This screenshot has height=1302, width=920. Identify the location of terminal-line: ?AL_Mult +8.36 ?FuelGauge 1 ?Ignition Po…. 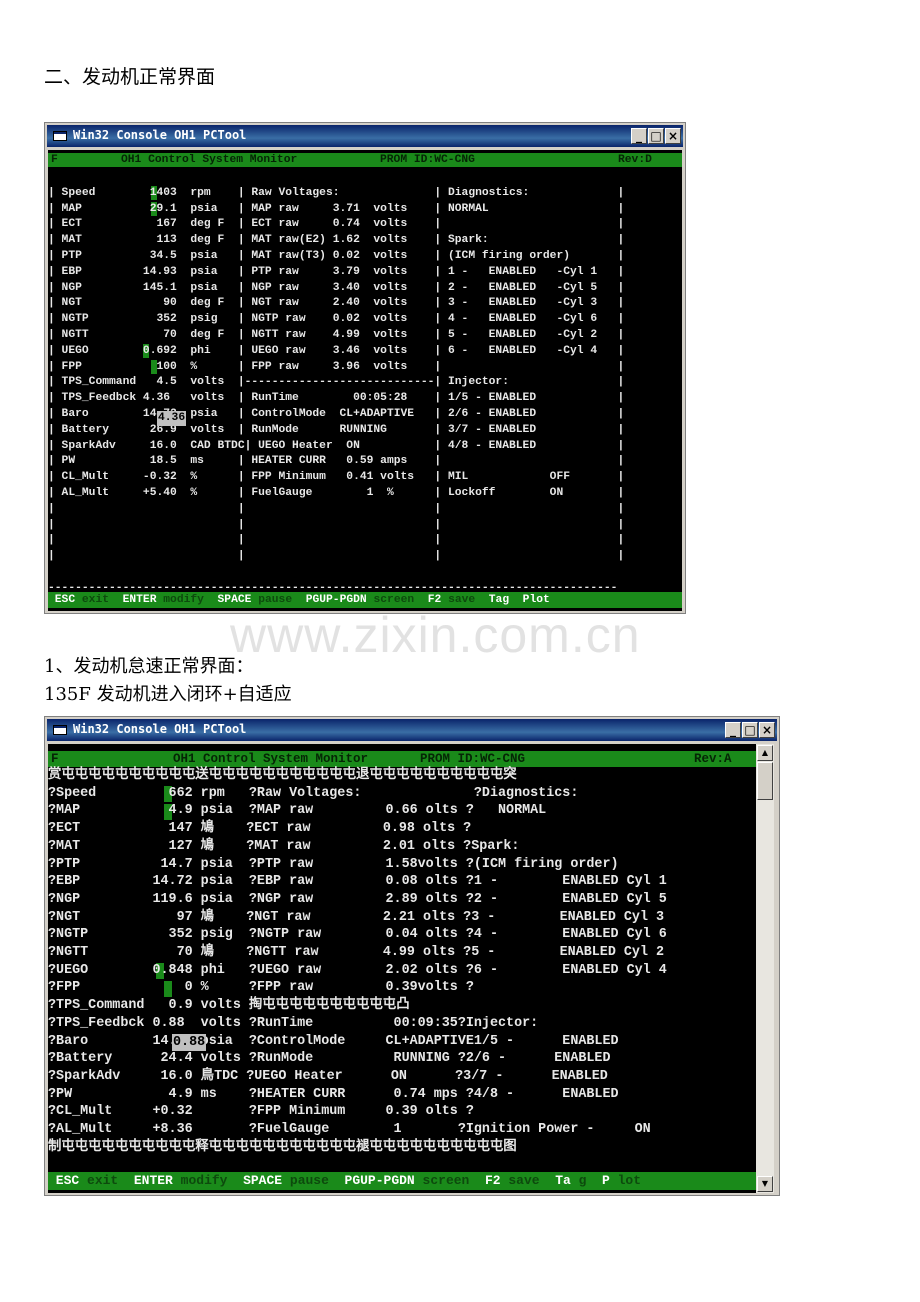
(349, 1130).